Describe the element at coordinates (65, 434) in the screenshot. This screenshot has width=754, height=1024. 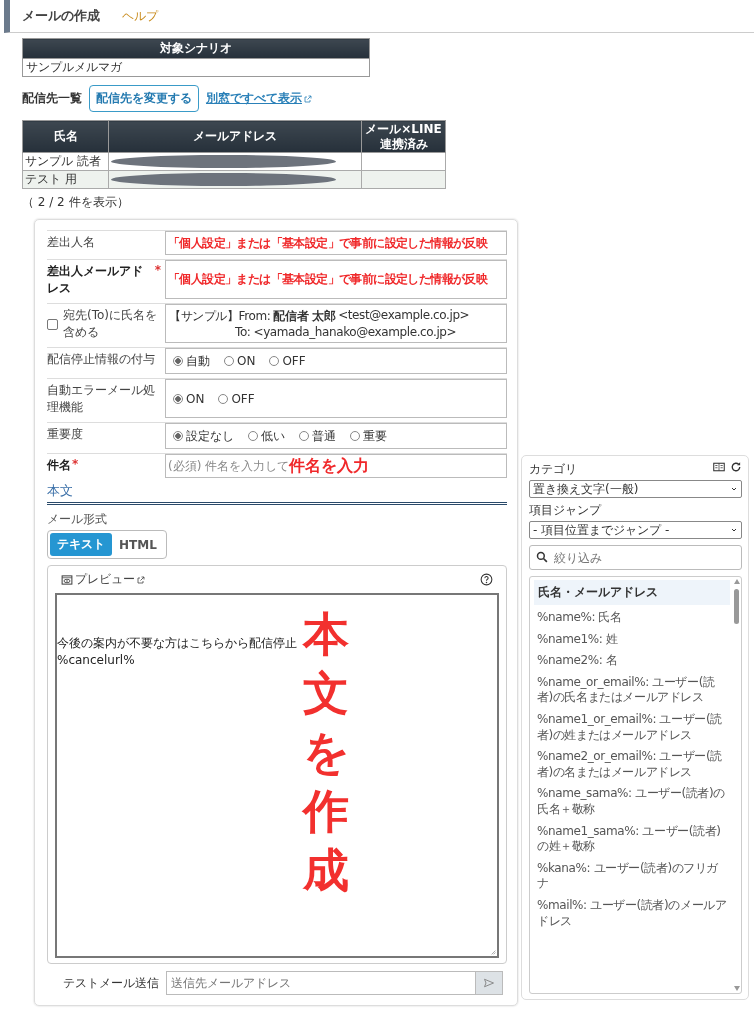
I see `field-label: 重要度` at that location.